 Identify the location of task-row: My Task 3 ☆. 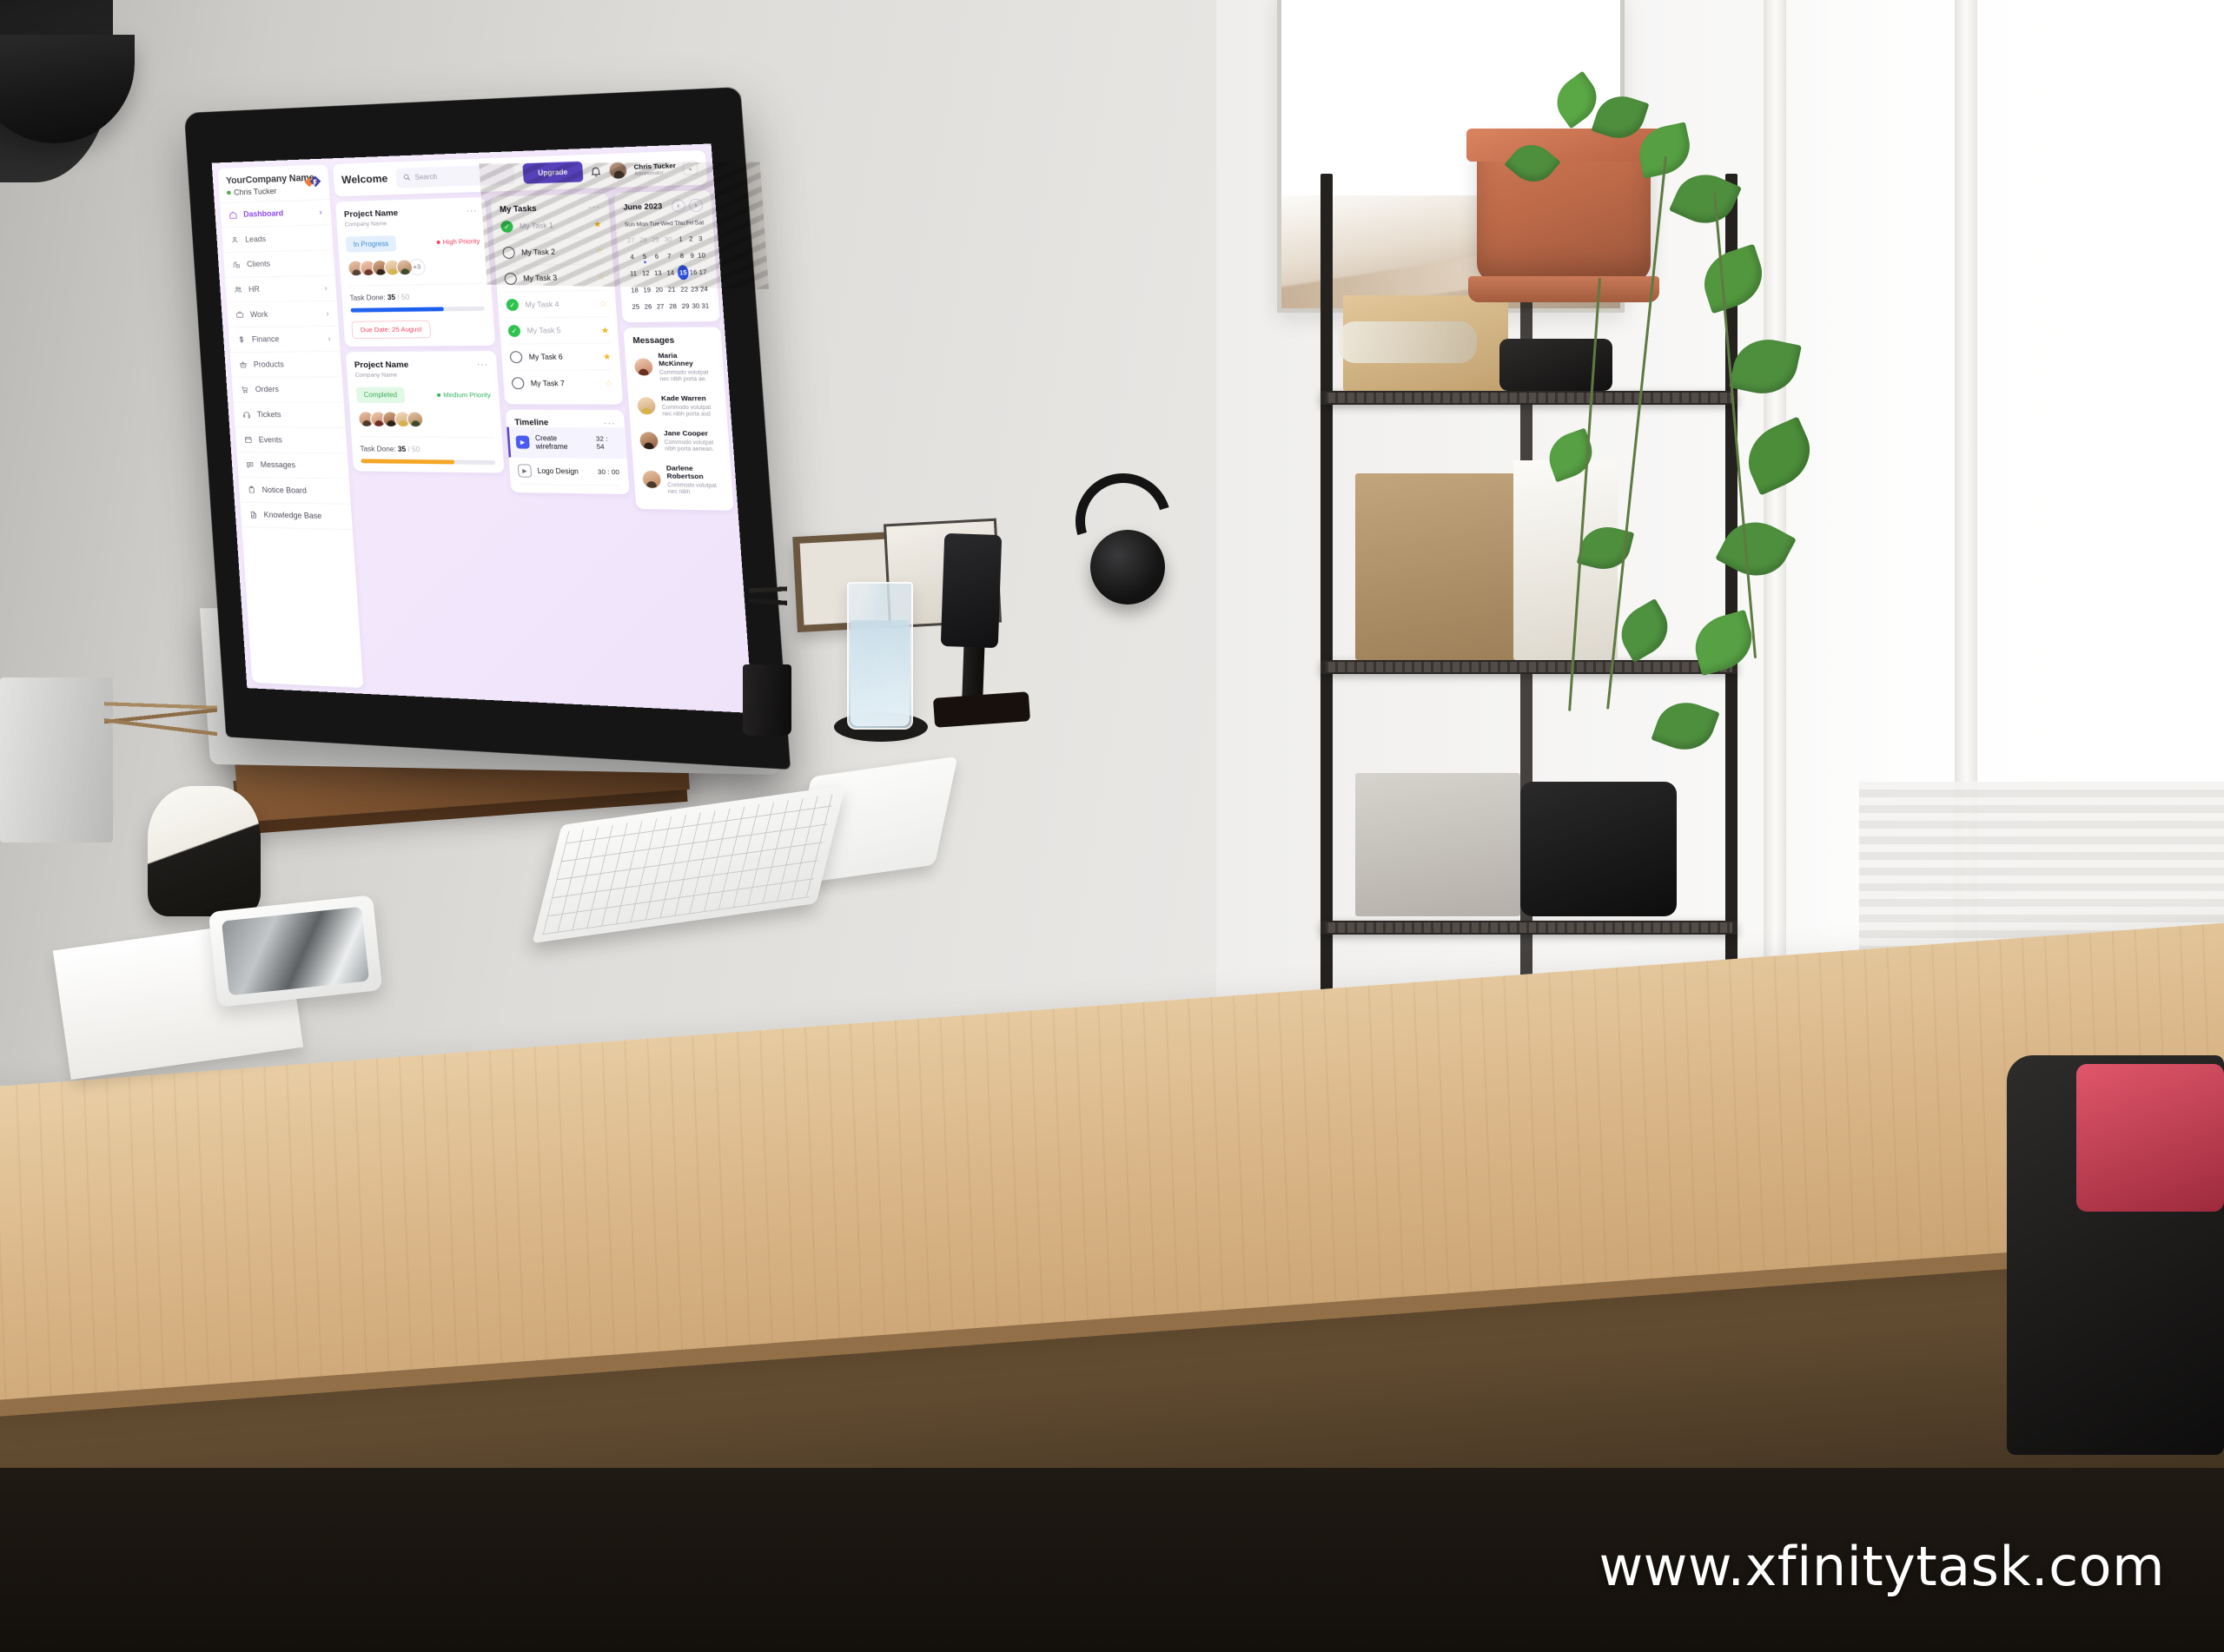
(554, 278).